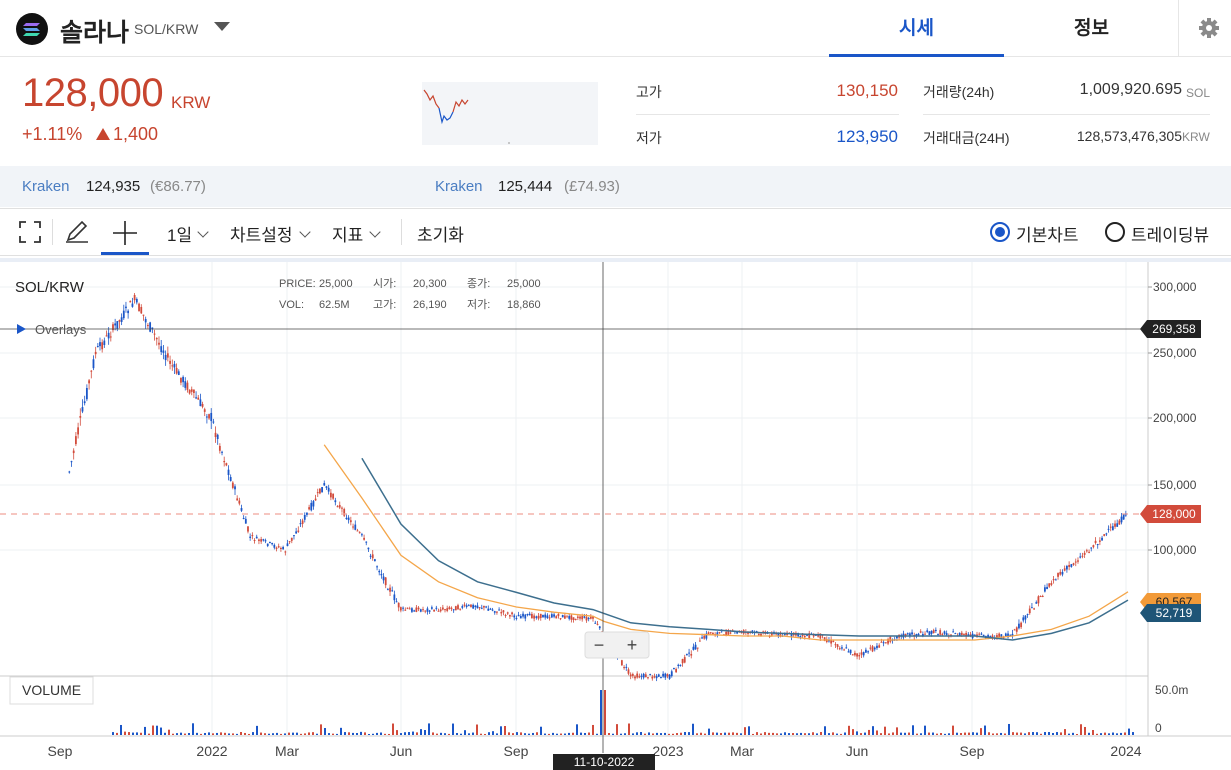 The image size is (1231, 770). What do you see at coordinates (222, 26) in the screenshot?
I see `chevron-down-icon` at bounding box center [222, 26].